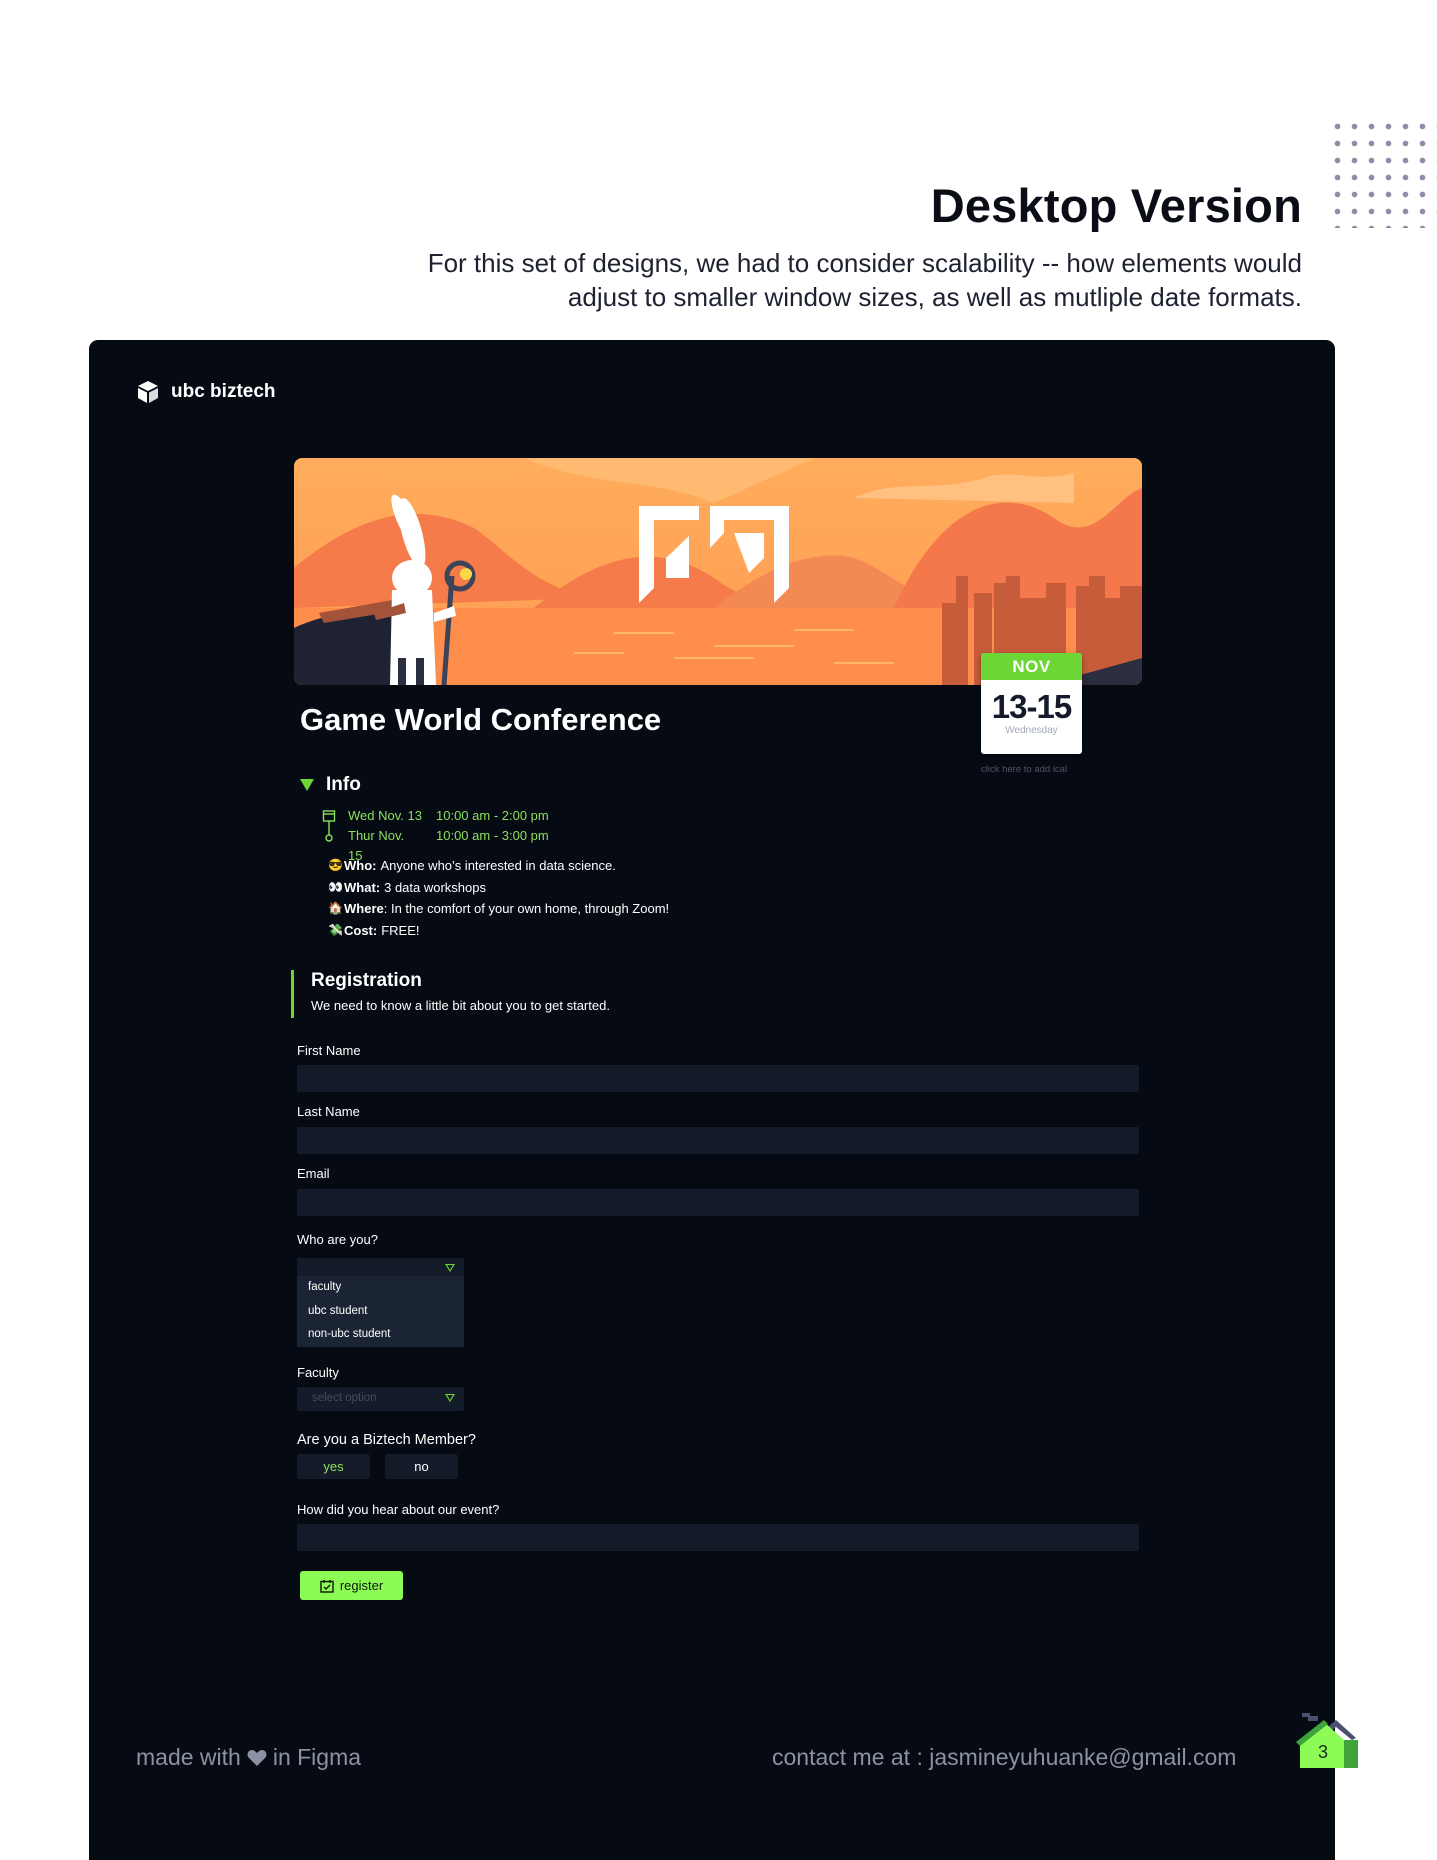  What do you see at coordinates (398, 1509) in the screenshot?
I see `hear-about-label: How did you hear about our event?` at bounding box center [398, 1509].